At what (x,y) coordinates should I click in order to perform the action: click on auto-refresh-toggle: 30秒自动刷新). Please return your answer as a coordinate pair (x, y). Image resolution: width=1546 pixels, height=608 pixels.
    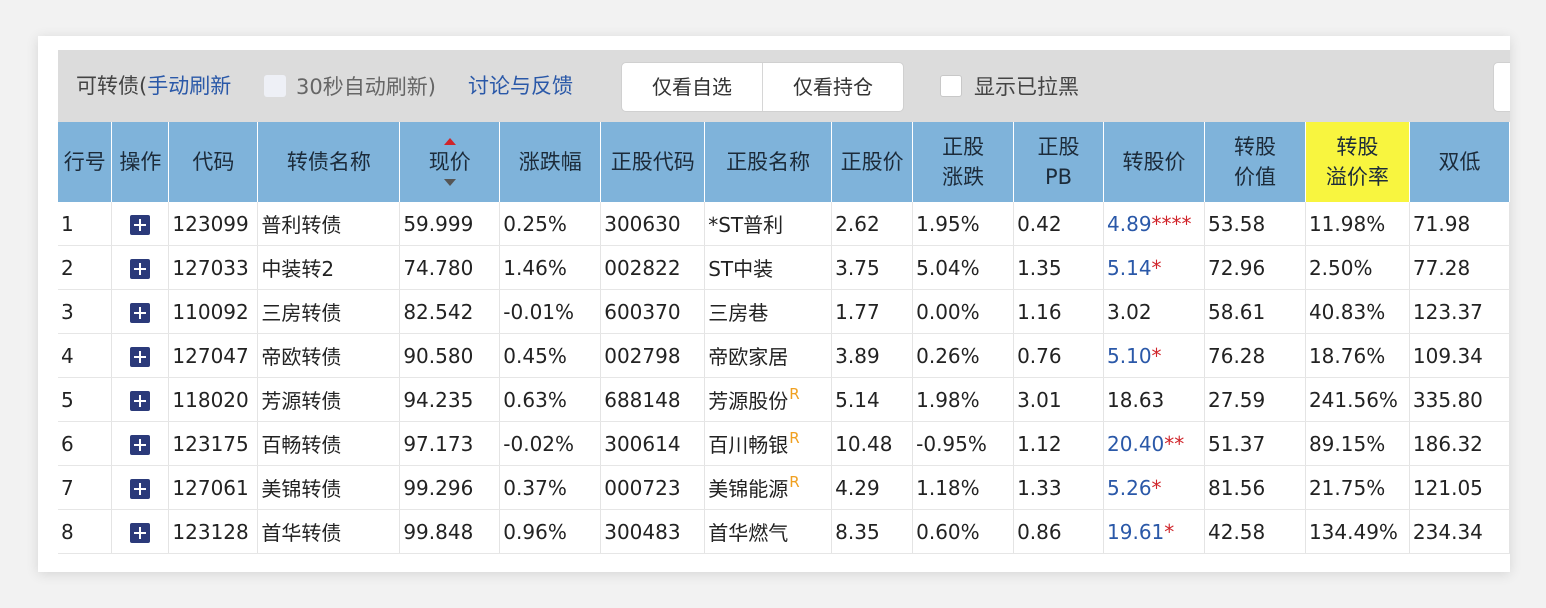
    Looking at the image, I should click on (350, 86).